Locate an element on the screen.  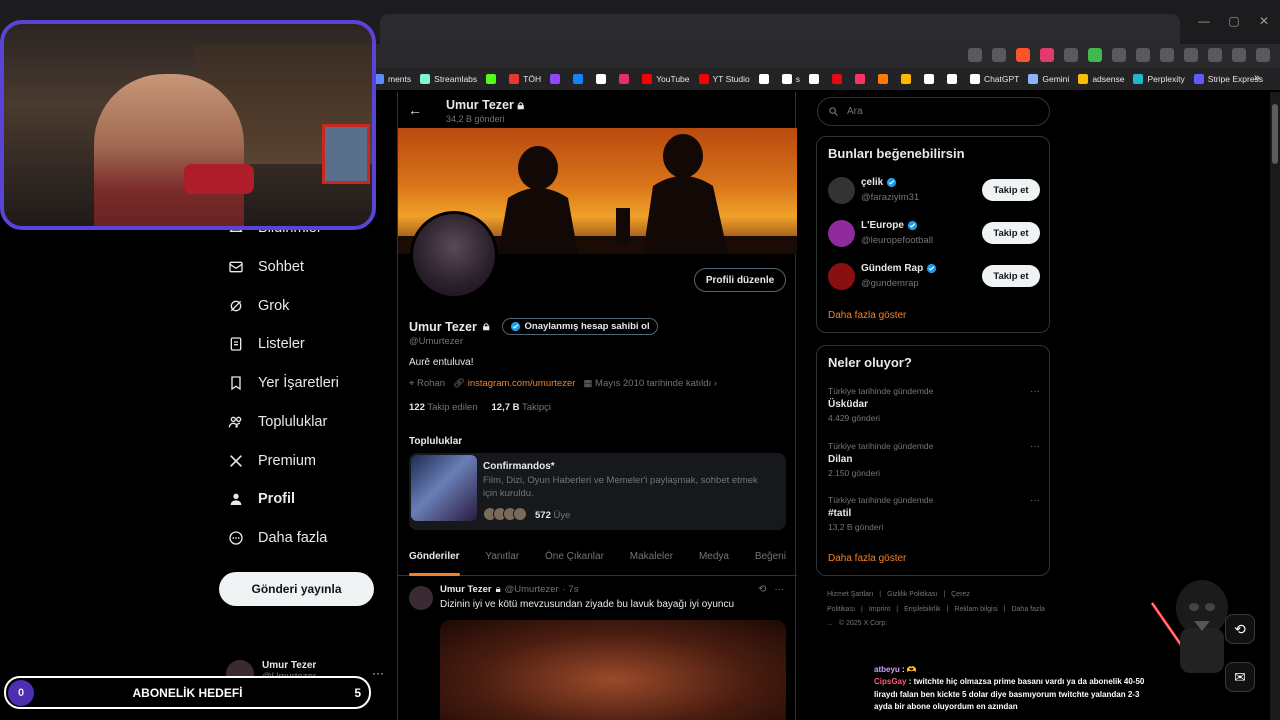
tweet-image is located at coordinates (613, 670).